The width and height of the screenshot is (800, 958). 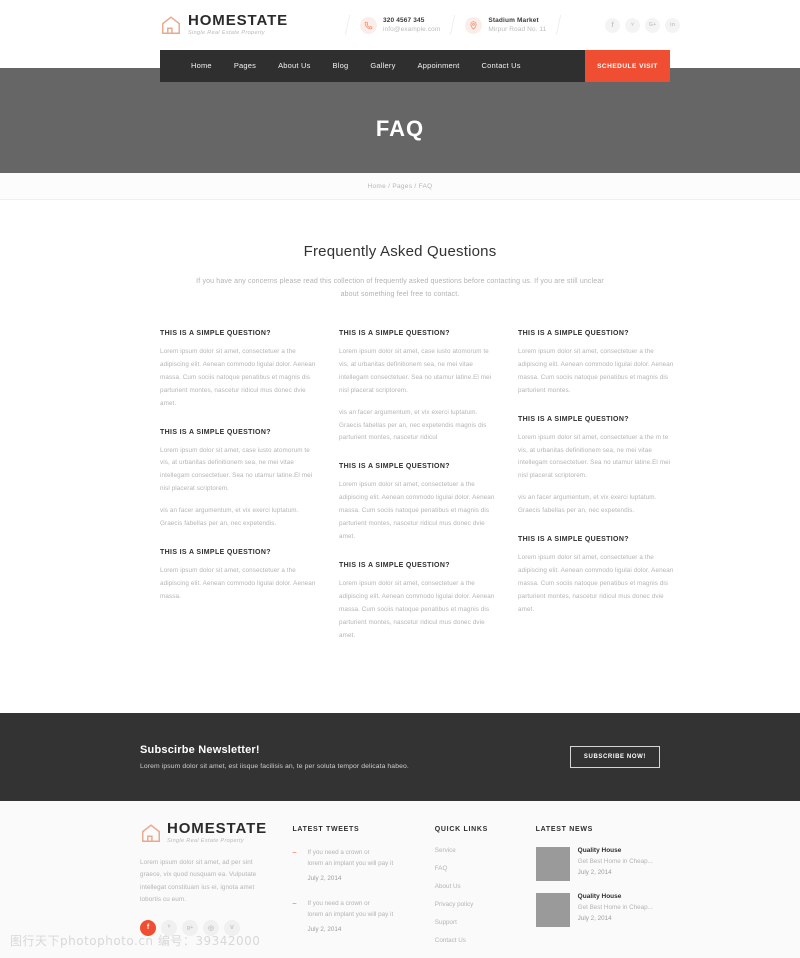 What do you see at coordinates (400, 251) in the screenshot?
I see `faq-heading: Frequently Asked Questions` at bounding box center [400, 251].